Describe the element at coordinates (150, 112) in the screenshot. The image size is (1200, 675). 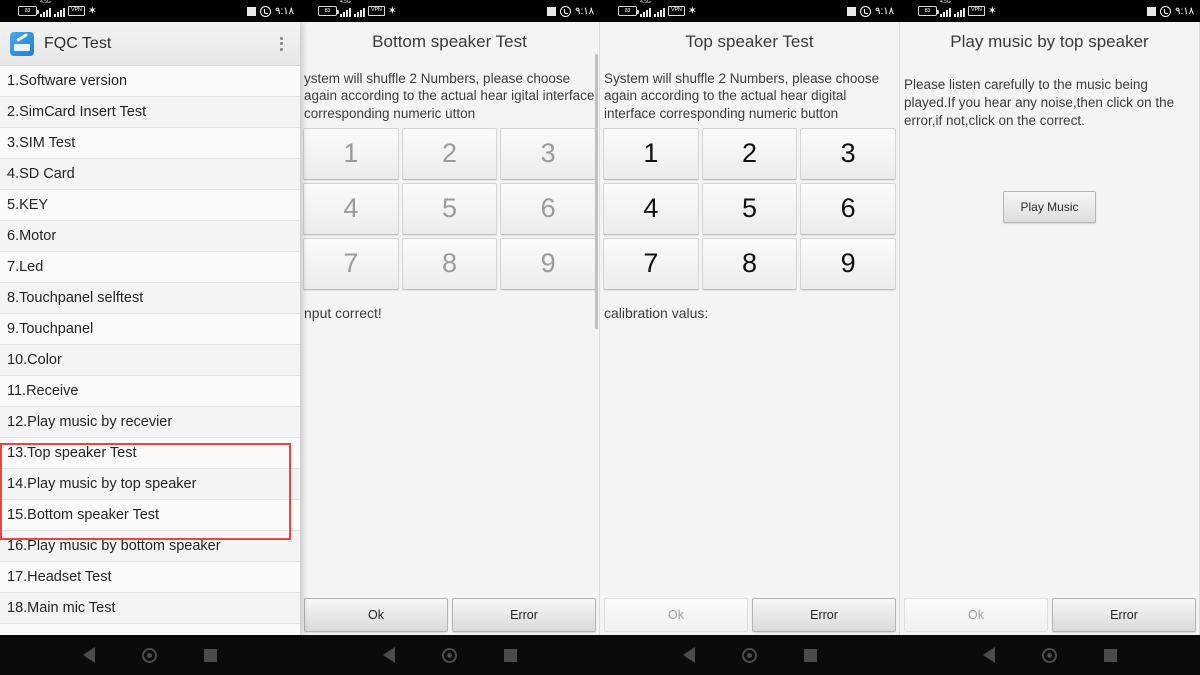
I see `list-item-2: 2.SimCard Insert Test` at that location.